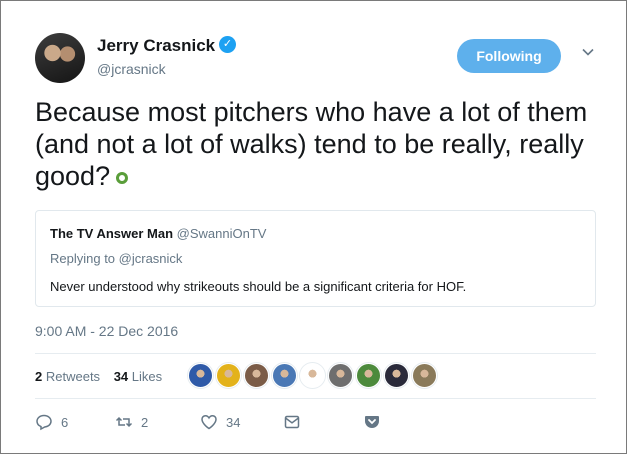 The width and height of the screenshot is (629, 456). I want to click on retweets-stat: 2 Retweets, so click(67, 376).